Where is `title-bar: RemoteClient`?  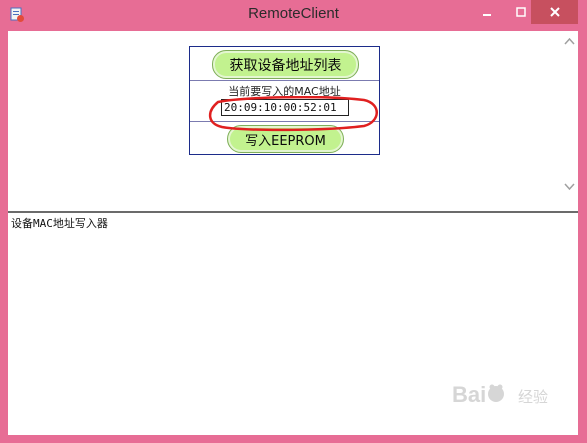
title-bar: RemoteClient is located at coordinates (293, 15).